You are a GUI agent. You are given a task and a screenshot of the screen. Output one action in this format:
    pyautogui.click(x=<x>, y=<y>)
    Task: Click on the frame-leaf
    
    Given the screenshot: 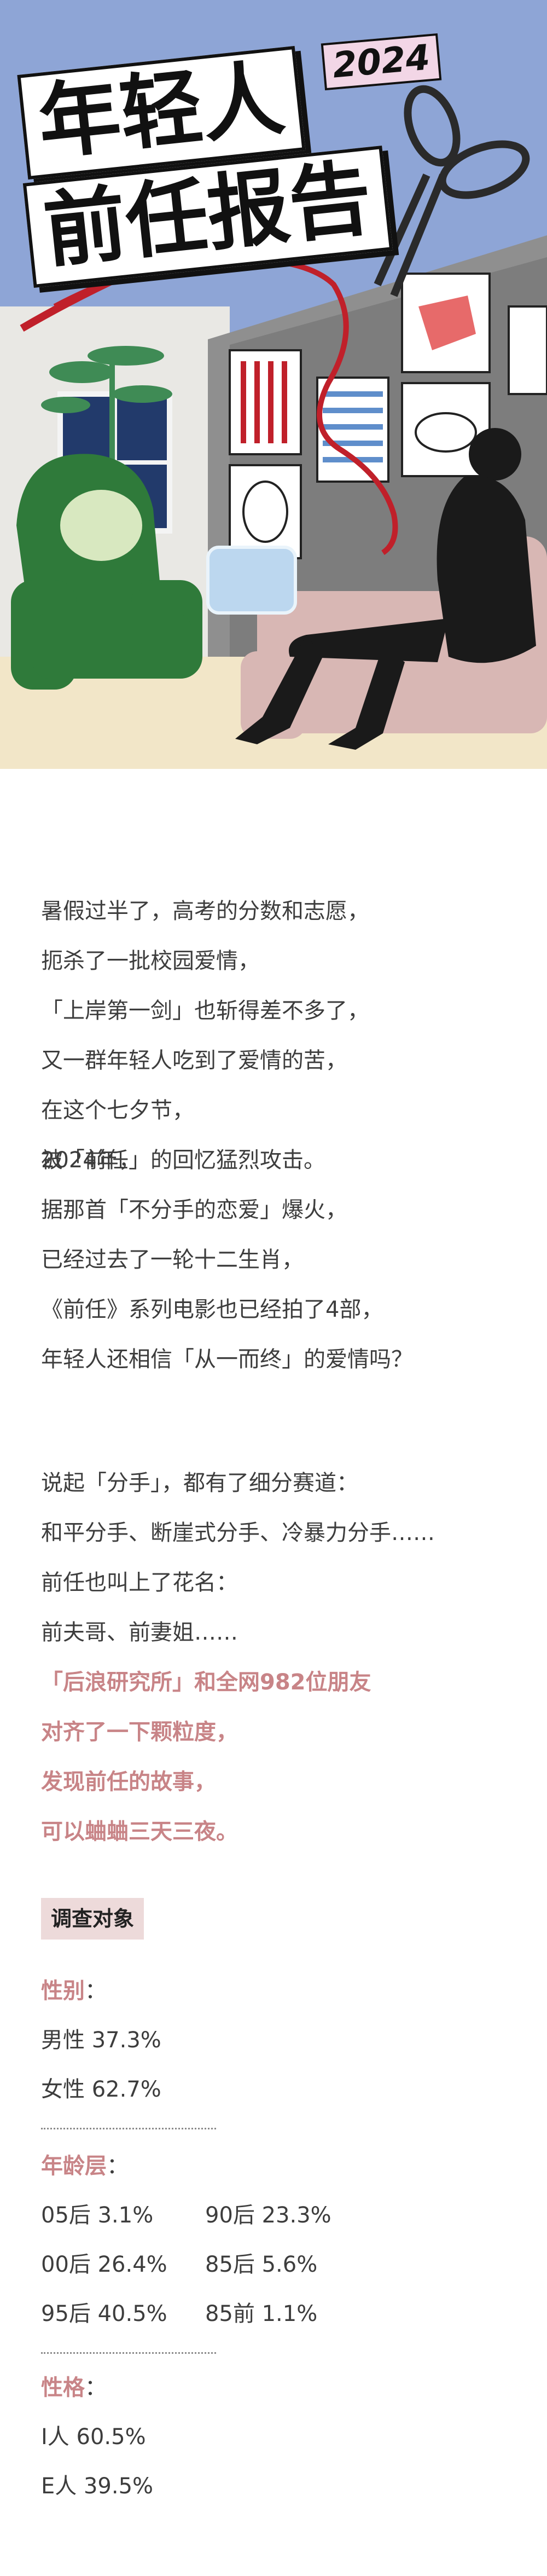 What is the action you would take?
    pyautogui.click(x=265, y=511)
    